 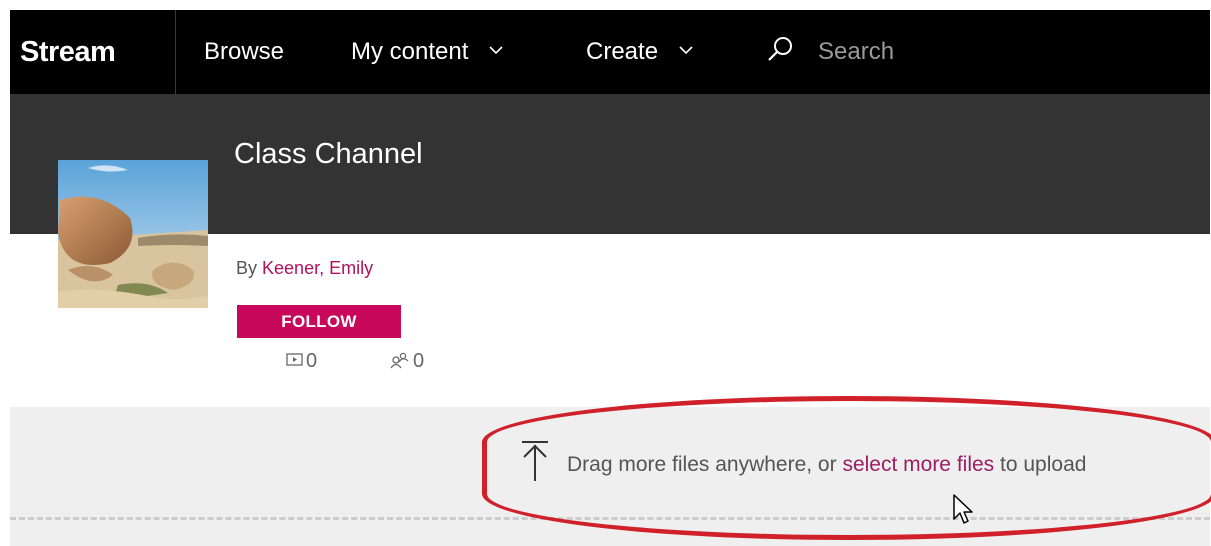 I want to click on channel-thumbnail, so click(x=133, y=234).